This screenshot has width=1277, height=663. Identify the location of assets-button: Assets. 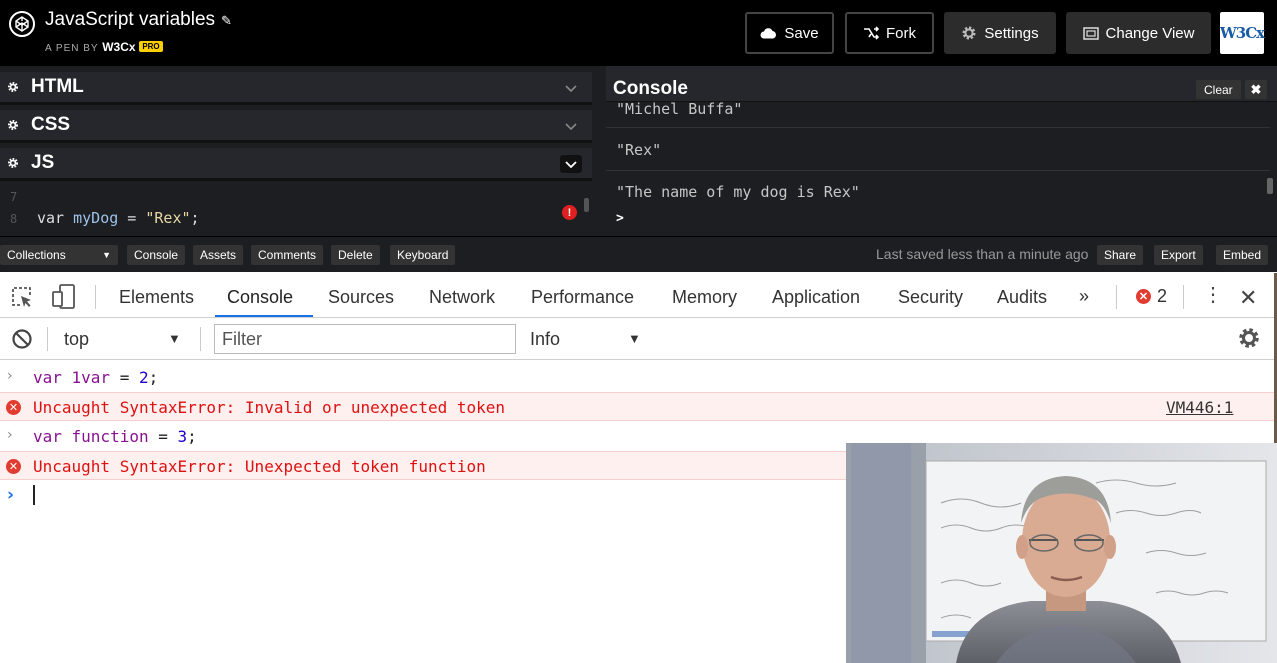
(218, 255).